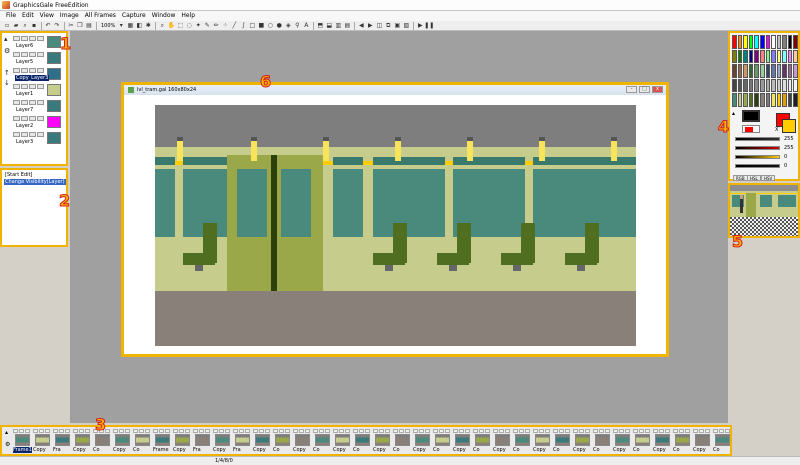 This screenshot has height=465, width=800. Describe the element at coordinates (754, 178) in the screenshot. I see `tab-hsl: HSL` at that location.